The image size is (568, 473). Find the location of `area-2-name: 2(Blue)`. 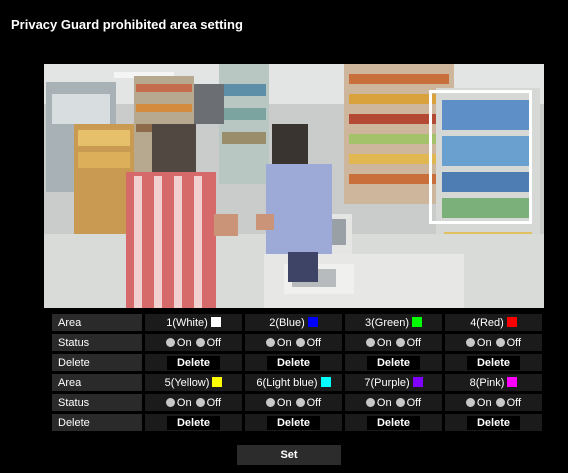

area-2-name: 2(Blue) is located at coordinates (287, 322).